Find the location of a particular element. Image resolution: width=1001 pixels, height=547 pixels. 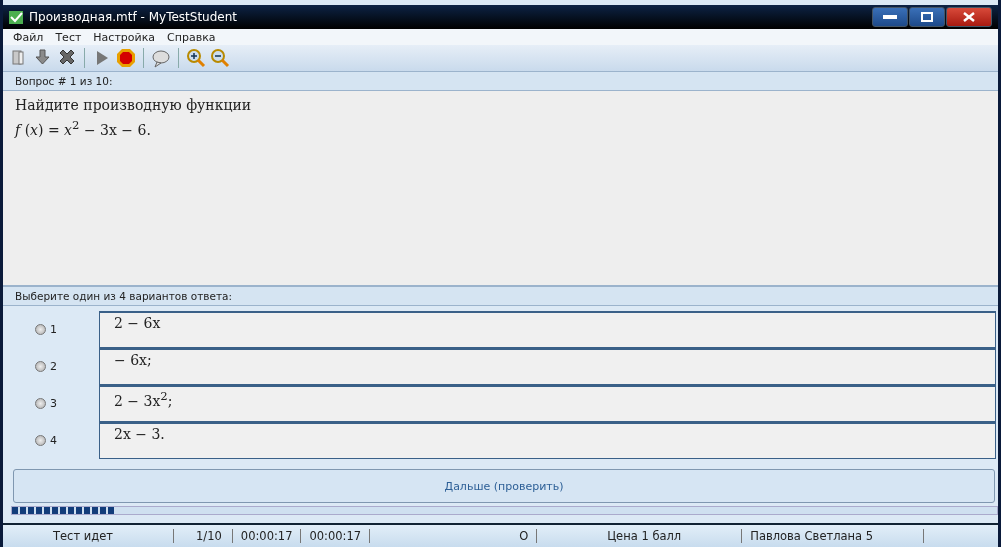

menu-item: Настройка is located at coordinates (124, 37).